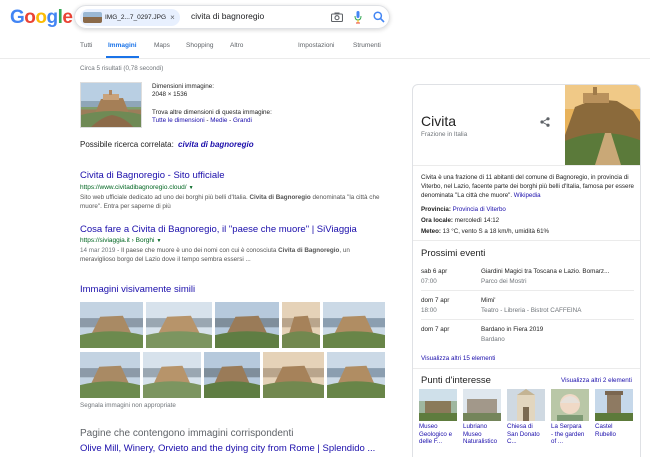 The height and width of the screenshot is (457, 650). What do you see at coordinates (439, 121) in the screenshot?
I see `panel-title: Civita` at bounding box center [439, 121].